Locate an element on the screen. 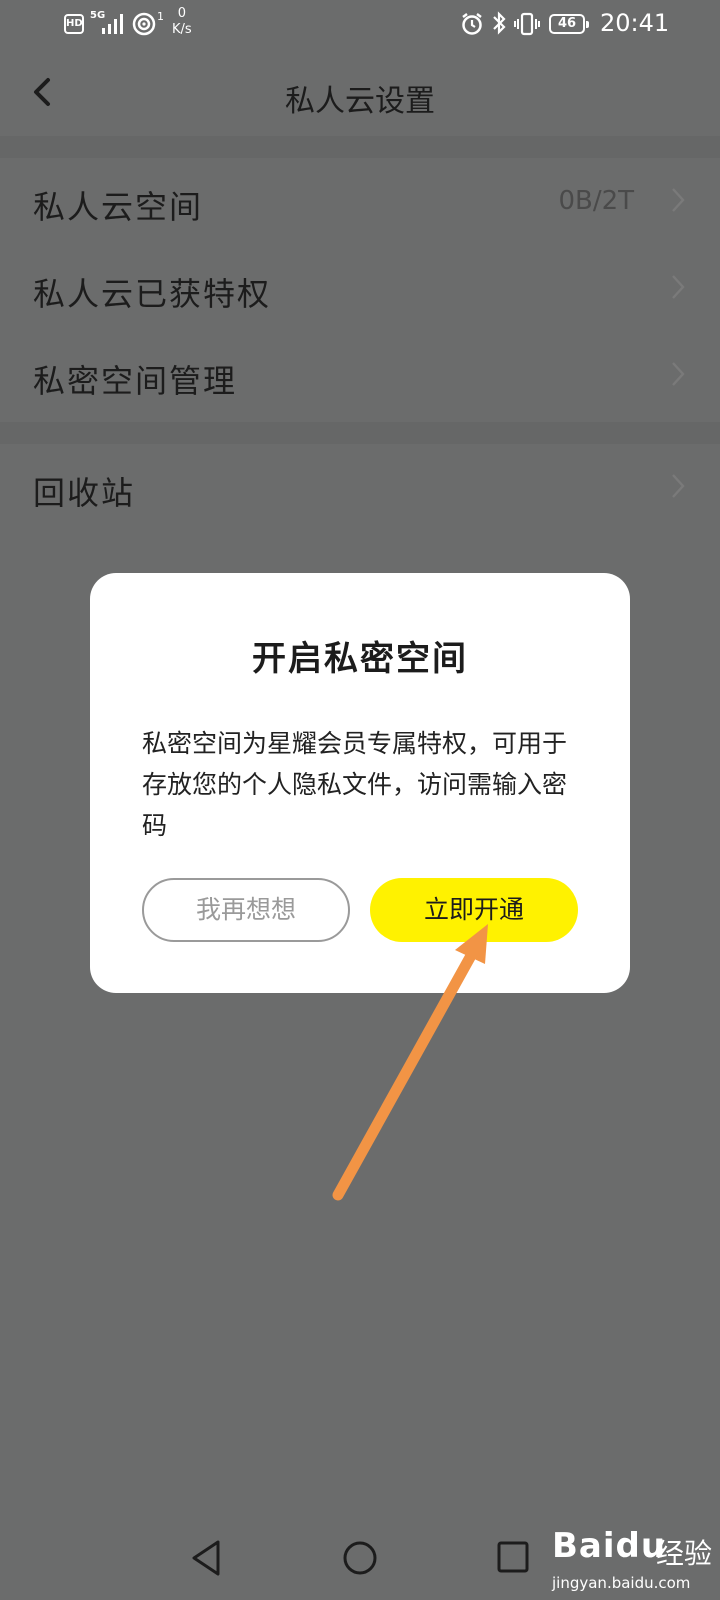  watermark-url: jingyan.baidu.com is located at coordinates (621, 1583).